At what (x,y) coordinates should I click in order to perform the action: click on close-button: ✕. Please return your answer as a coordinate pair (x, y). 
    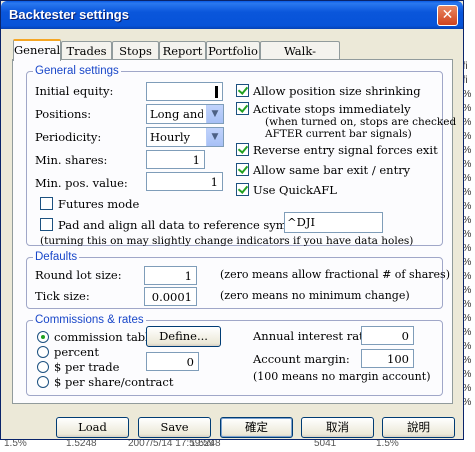
    Looking at the image, I should click on (447, 15).